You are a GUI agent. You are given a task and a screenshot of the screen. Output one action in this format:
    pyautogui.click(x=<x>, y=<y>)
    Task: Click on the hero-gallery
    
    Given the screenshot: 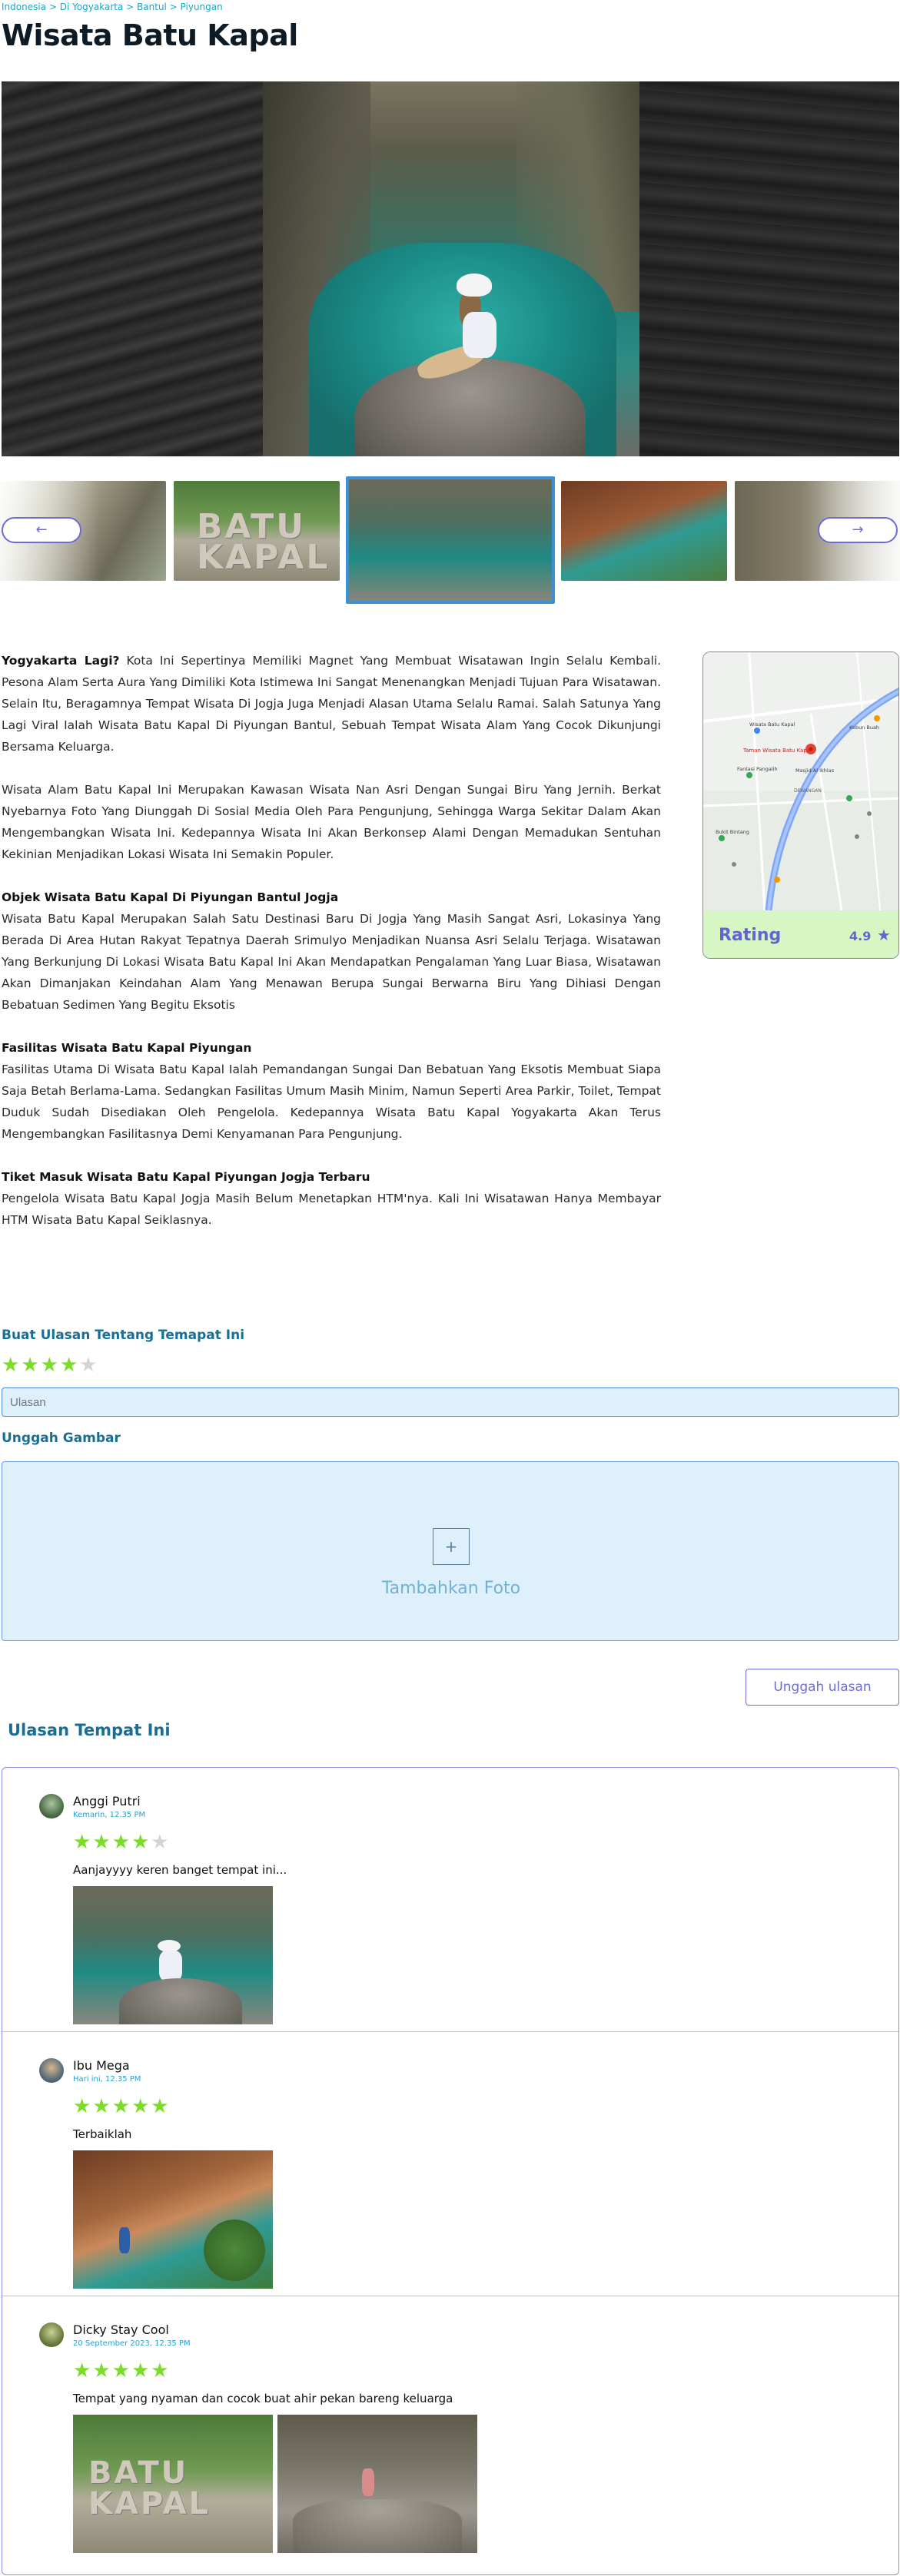 What is the action you would take?
    pyautogui.click(x=451, y=268)
    